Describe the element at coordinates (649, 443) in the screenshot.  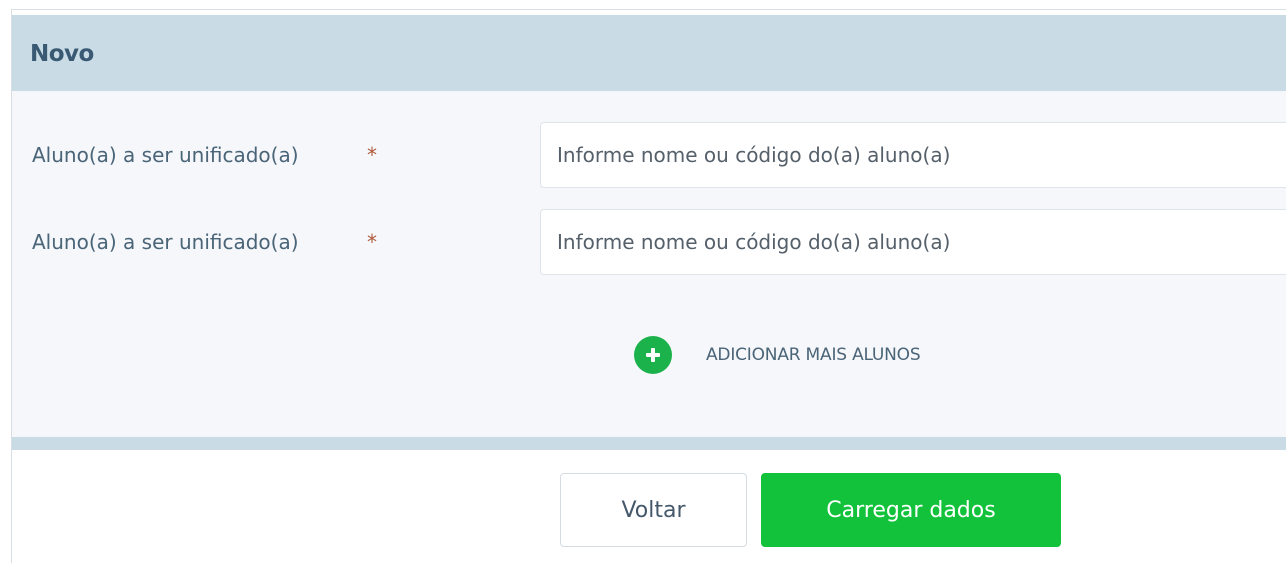
I see `panel-footer-bar` at that location.